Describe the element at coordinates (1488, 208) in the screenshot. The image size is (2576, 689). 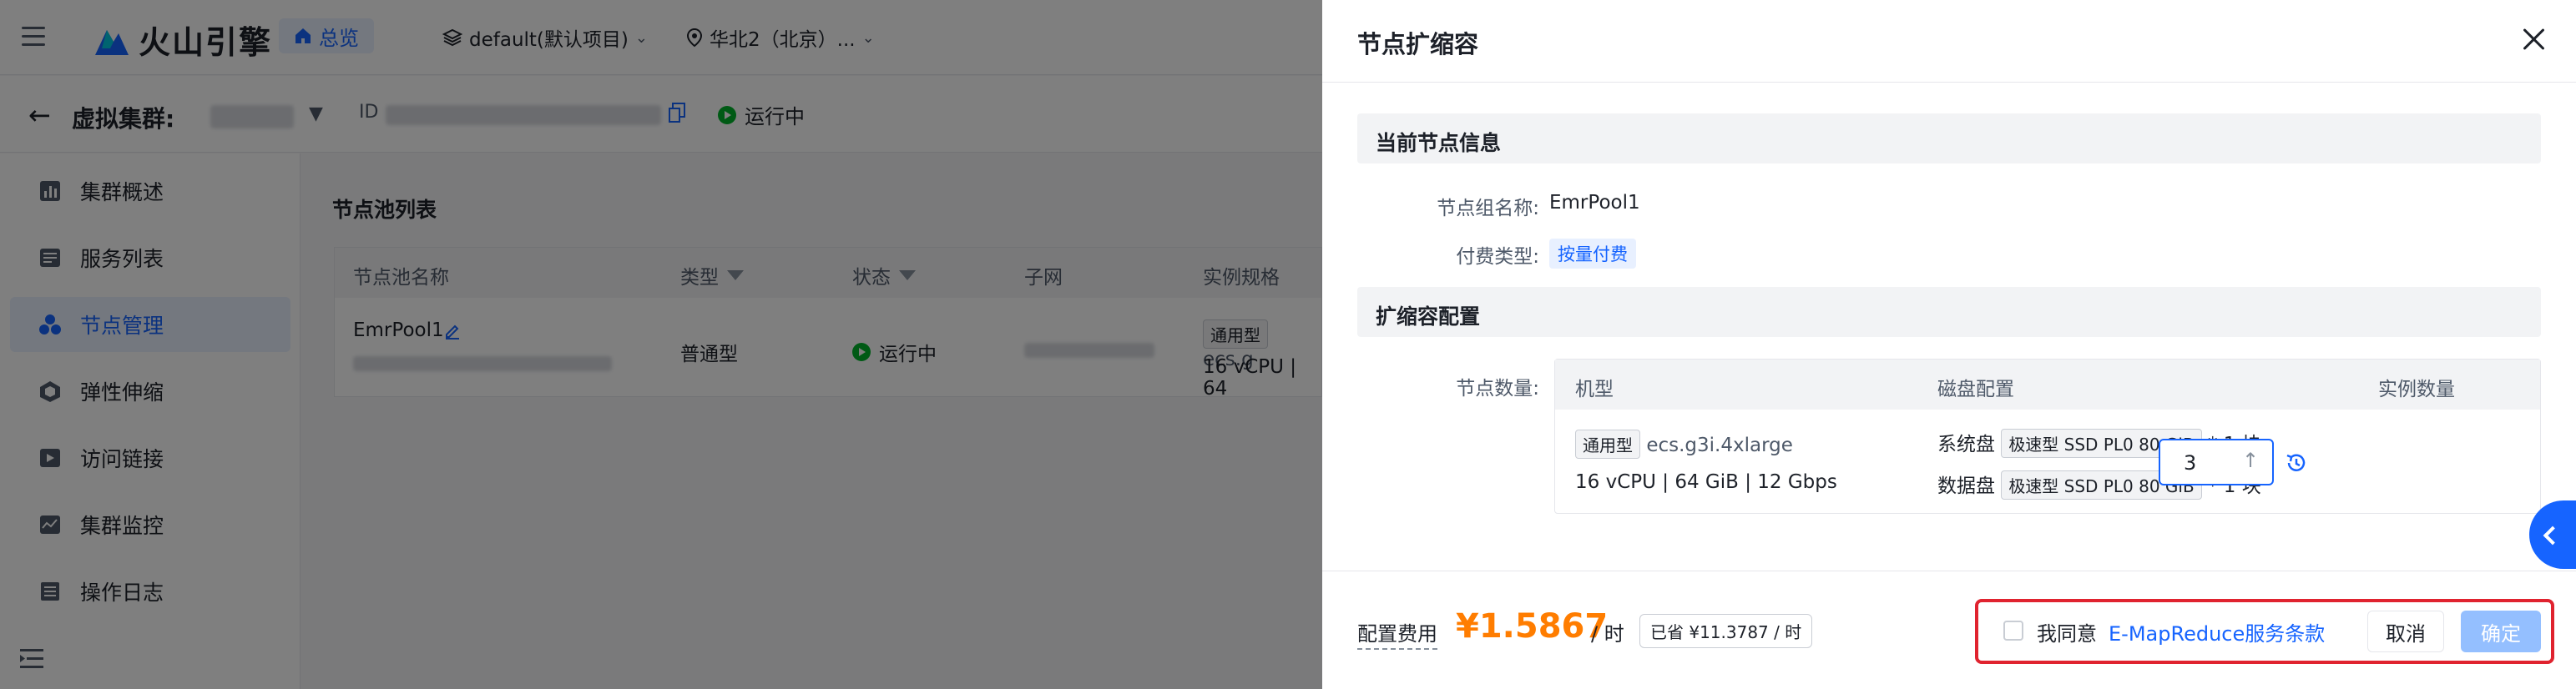
I see `group-name-label: 节点组名称:` at that location.